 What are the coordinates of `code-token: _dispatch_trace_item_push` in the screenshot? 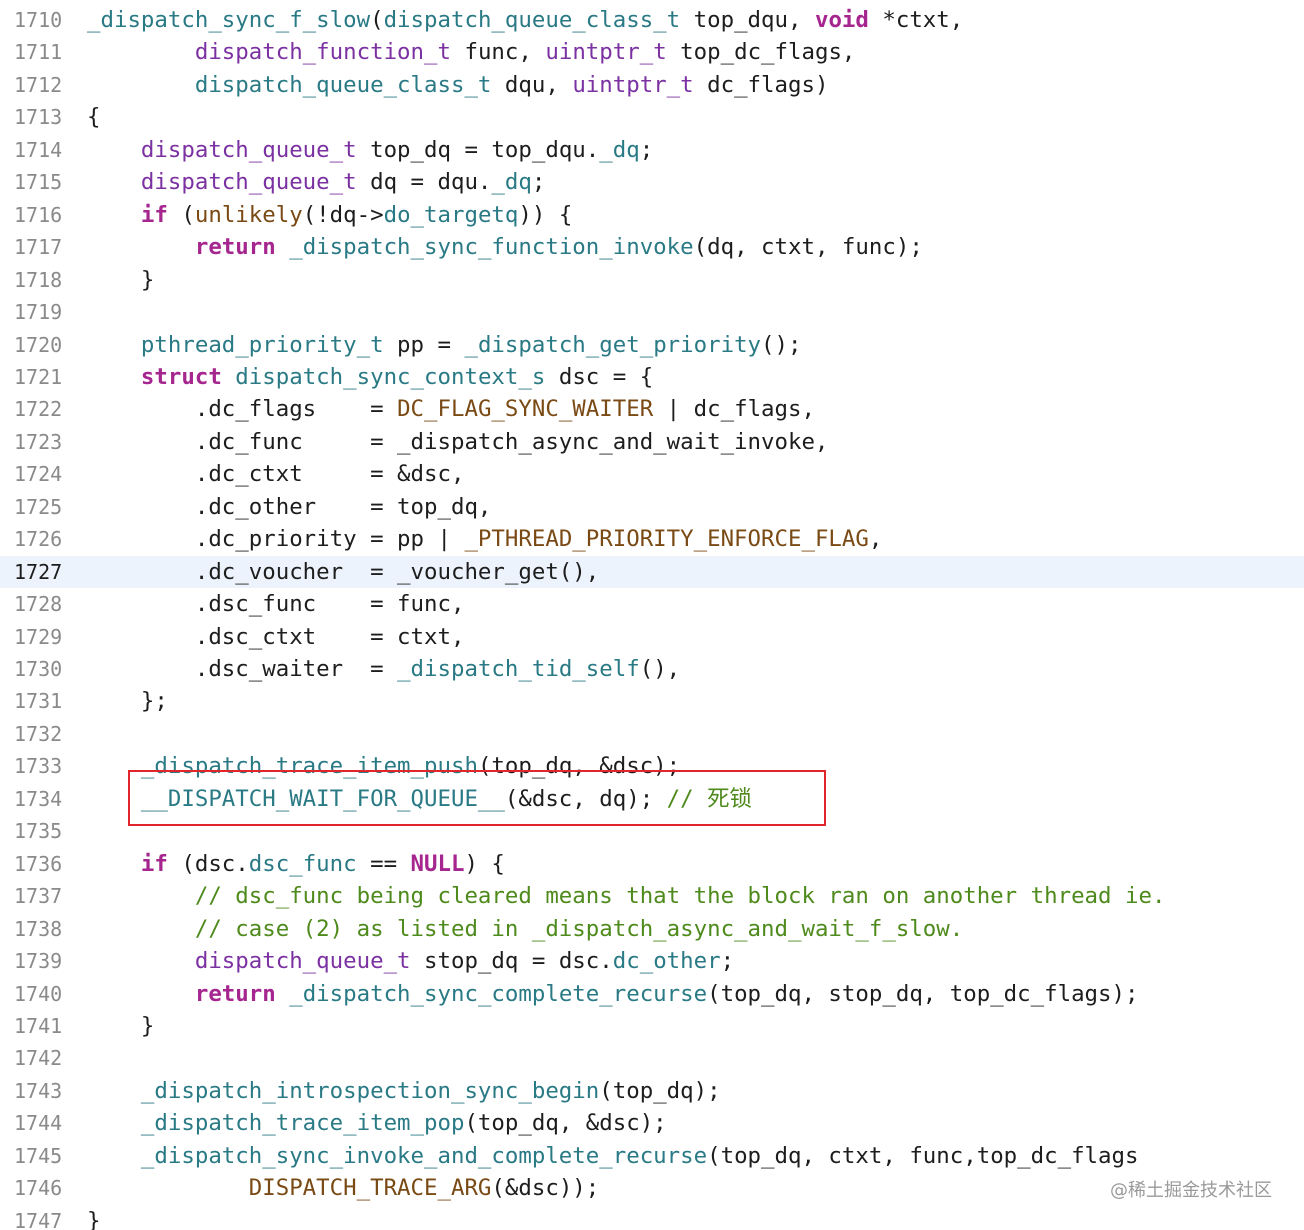 It's located at (309, 766).